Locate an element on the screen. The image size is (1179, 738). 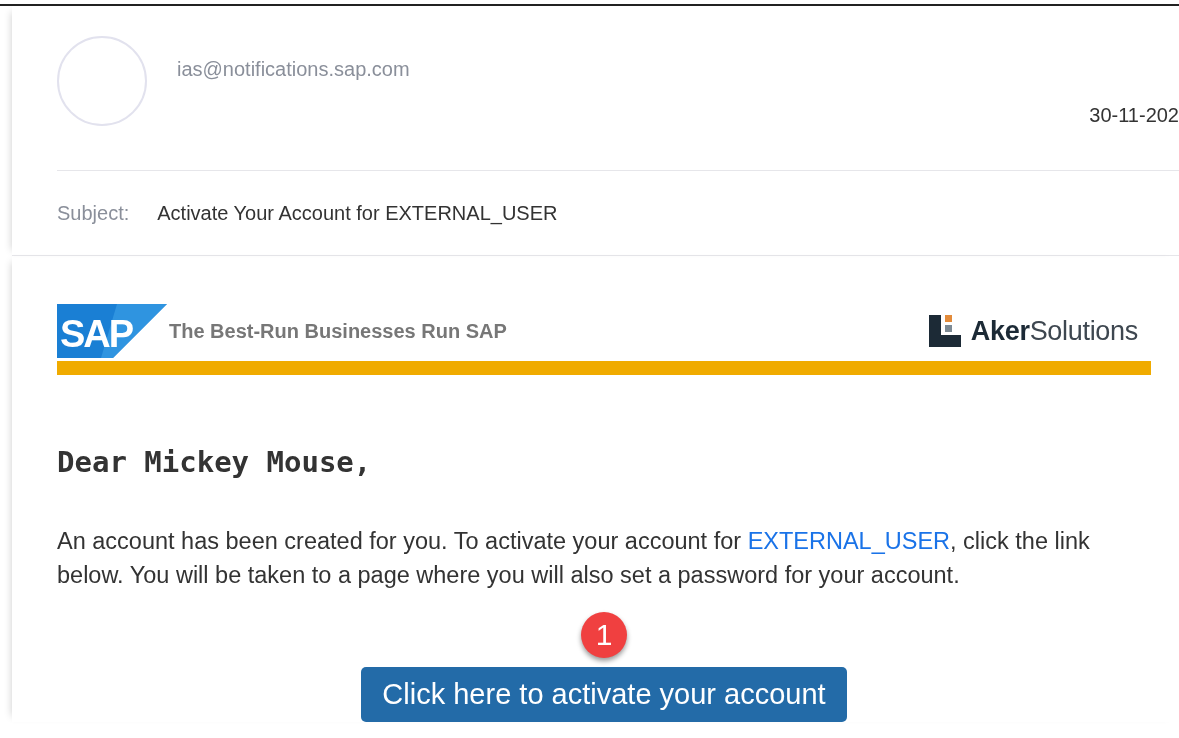
step-badge: 1 is located at coordinates (604, 635).